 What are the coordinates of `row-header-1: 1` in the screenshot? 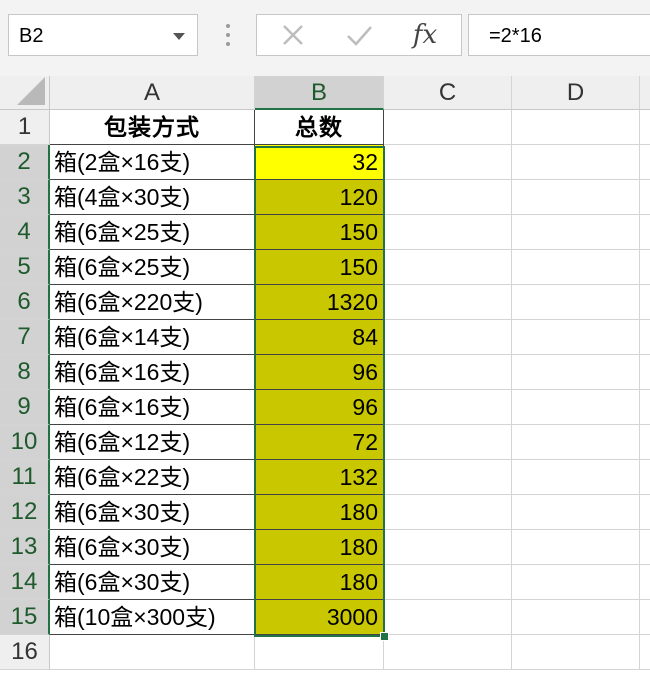 It's located at (25, 127).